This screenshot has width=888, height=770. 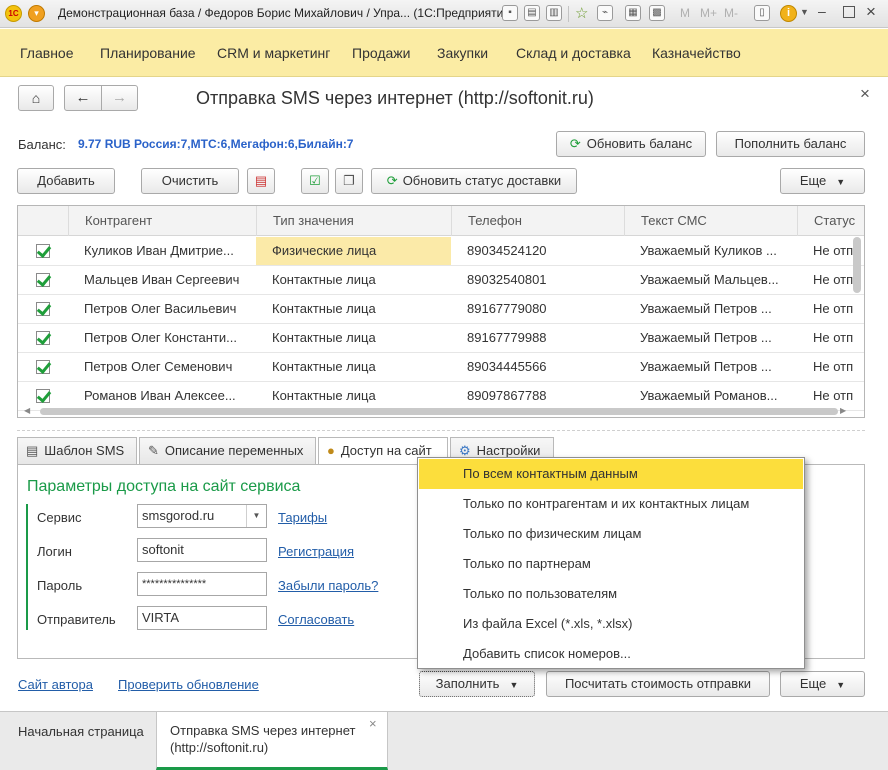 What do you see at coordinates (611, 534) in the screenshot?
I see `menu-item-individuals: Только по физическим лицам` at bounding box center [611, 534].